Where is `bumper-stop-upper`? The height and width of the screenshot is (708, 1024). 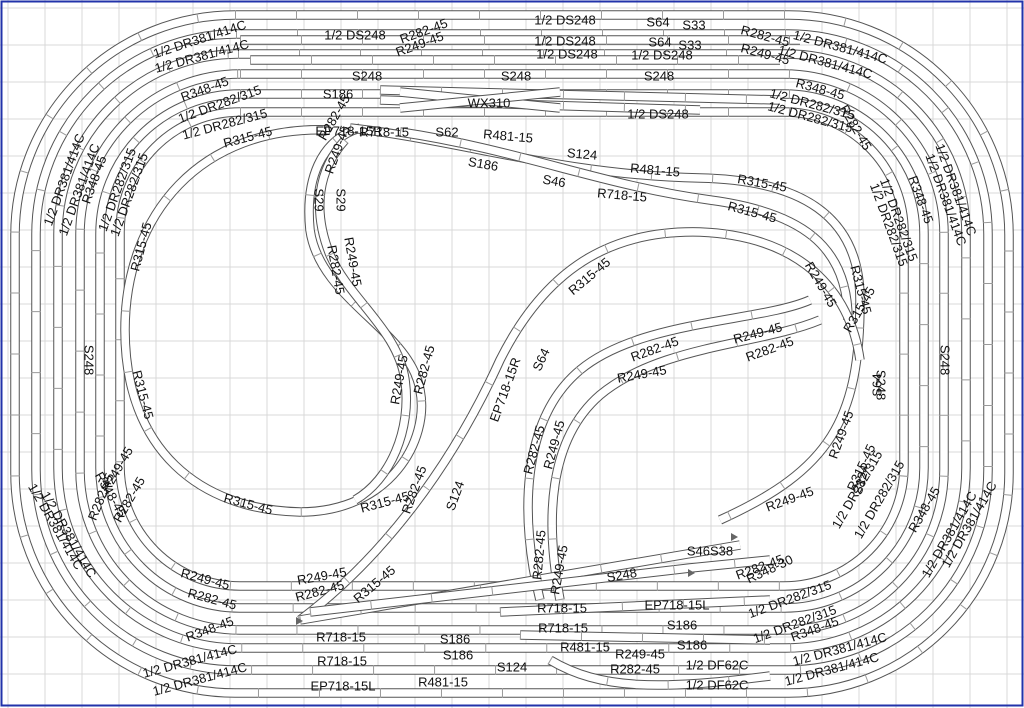 bumper-stop-upper is located at coordinates (734, 537).